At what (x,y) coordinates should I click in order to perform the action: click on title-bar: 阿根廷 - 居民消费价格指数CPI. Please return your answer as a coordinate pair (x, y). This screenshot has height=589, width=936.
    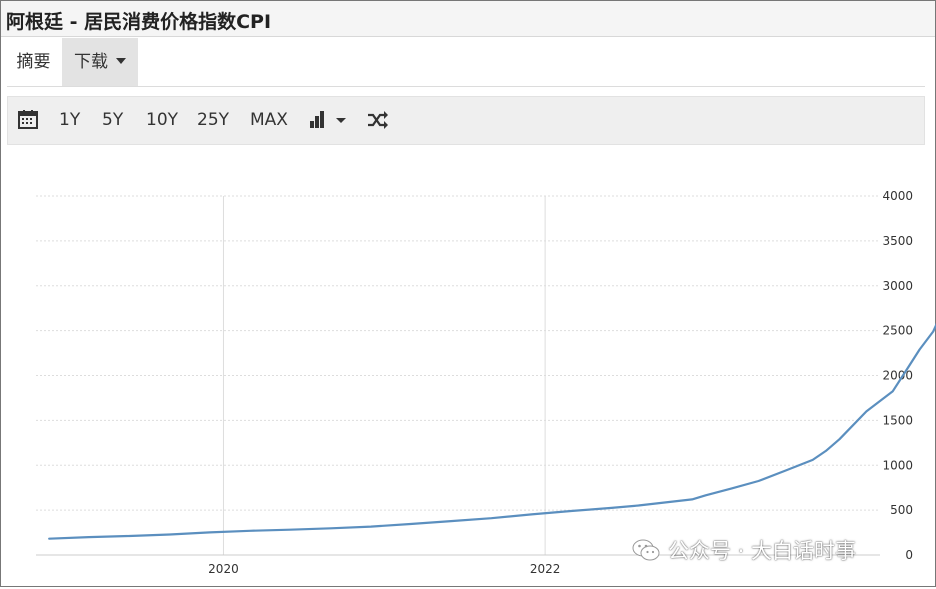
    Looking at the image, I should click on (468, 19).